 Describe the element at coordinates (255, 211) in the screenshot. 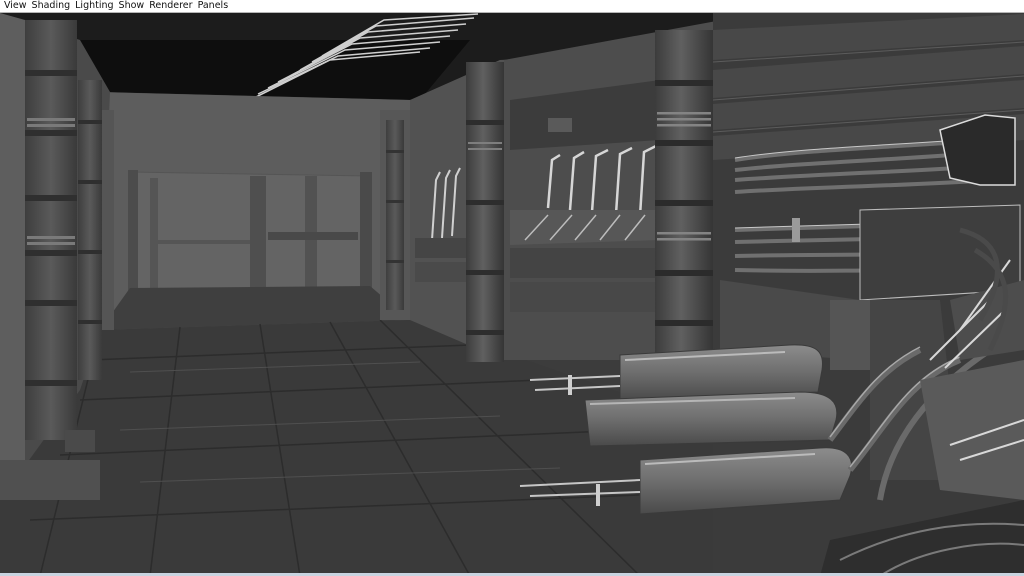

I see `back-wall` at that location.